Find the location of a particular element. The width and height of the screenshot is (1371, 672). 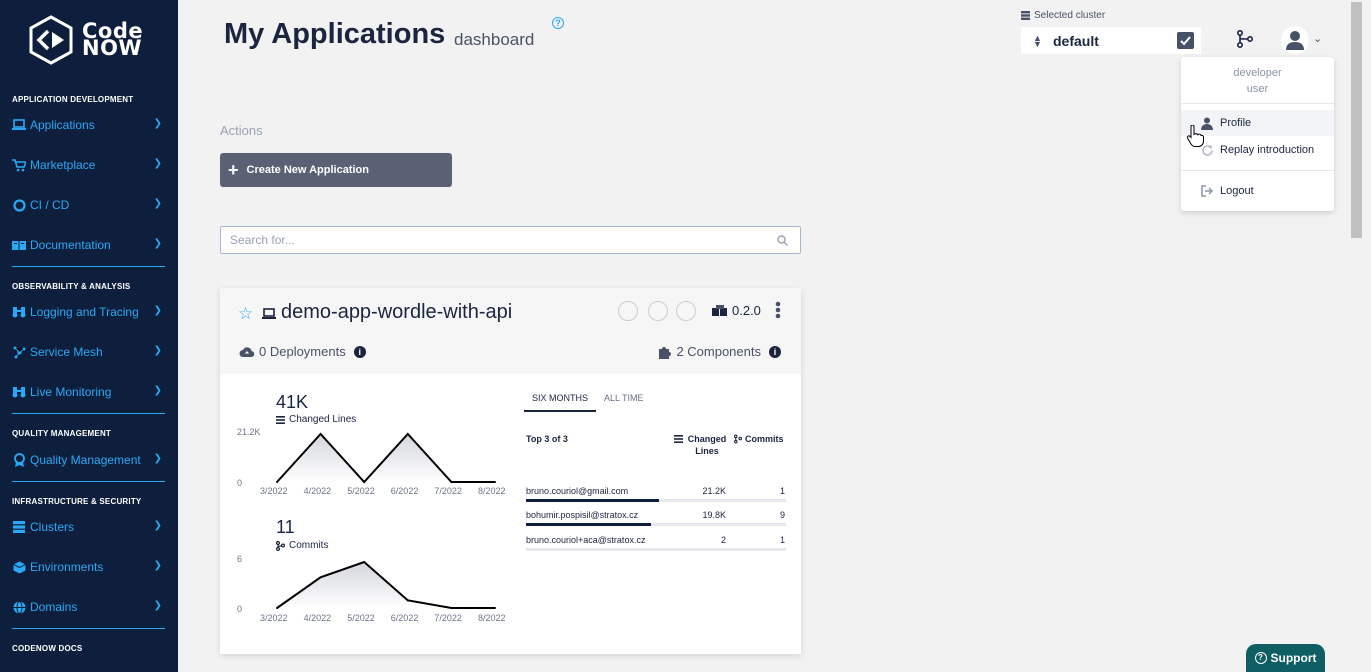

sidebar-item-logging-tracing: Logging and Tracing ❯ is located at coordinates (89, 312).